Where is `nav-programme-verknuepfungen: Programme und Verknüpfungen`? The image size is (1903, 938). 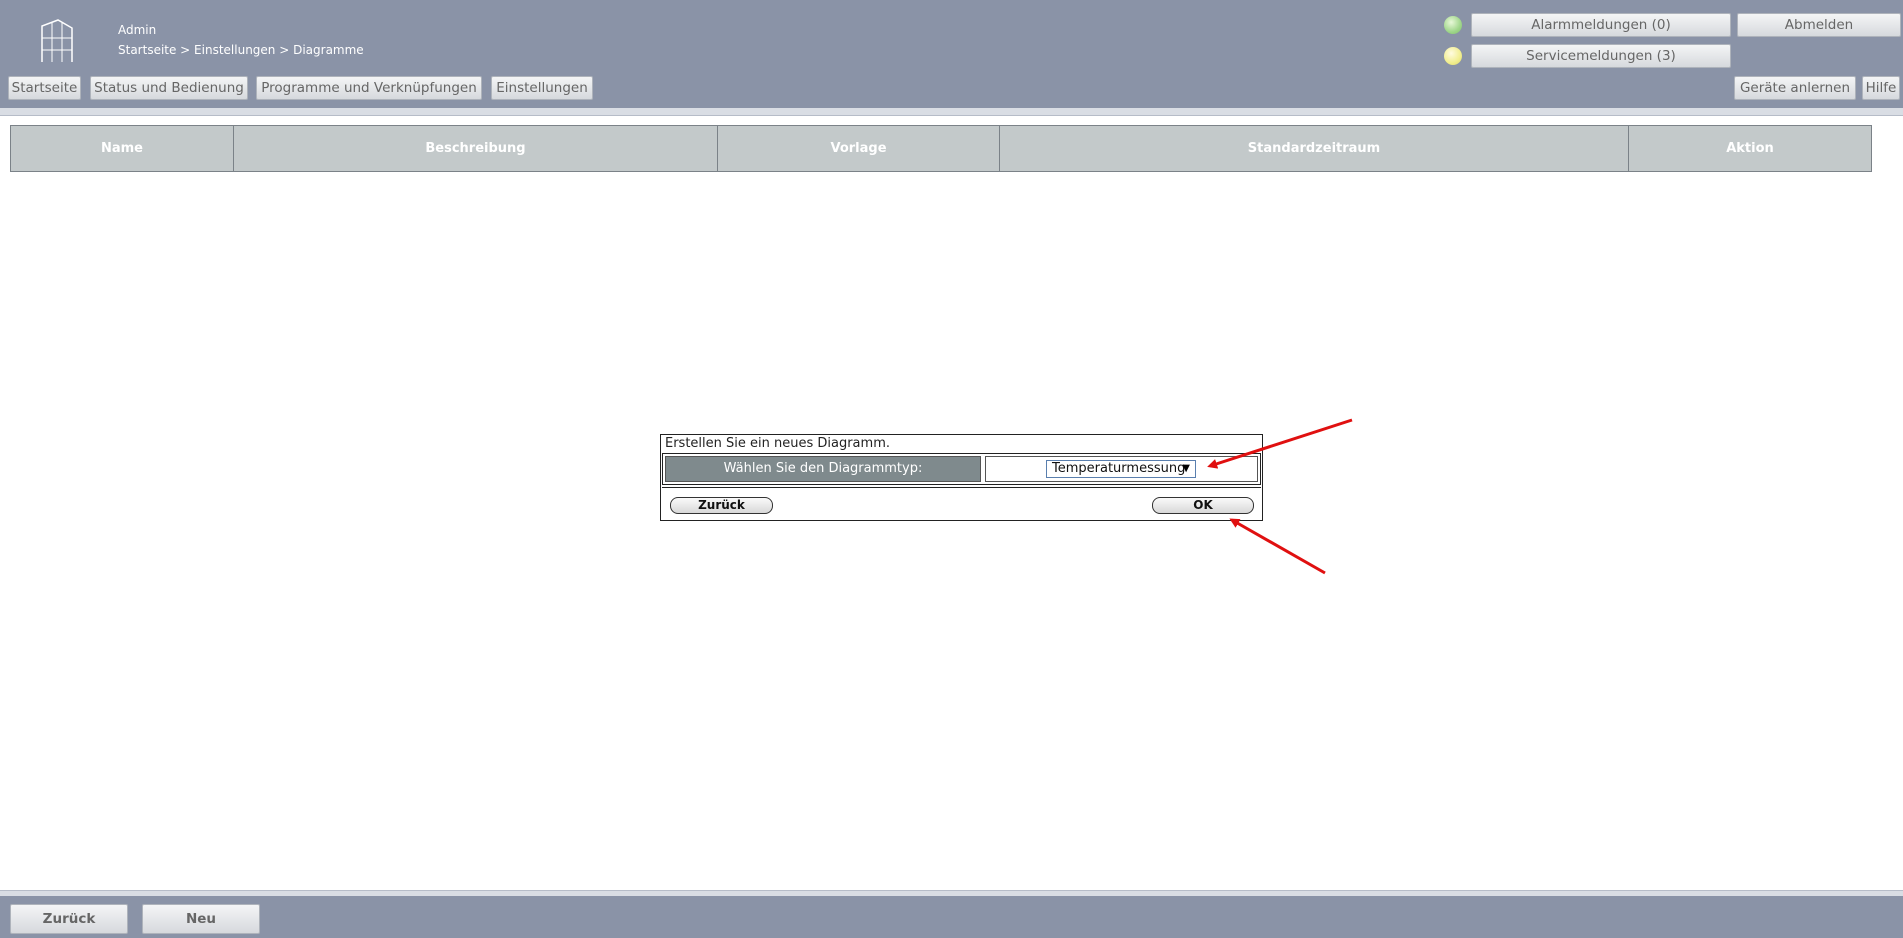 nav-programme-verknuepfungen: Programme und Verknüpfungen is located at coordinates (369, 88).